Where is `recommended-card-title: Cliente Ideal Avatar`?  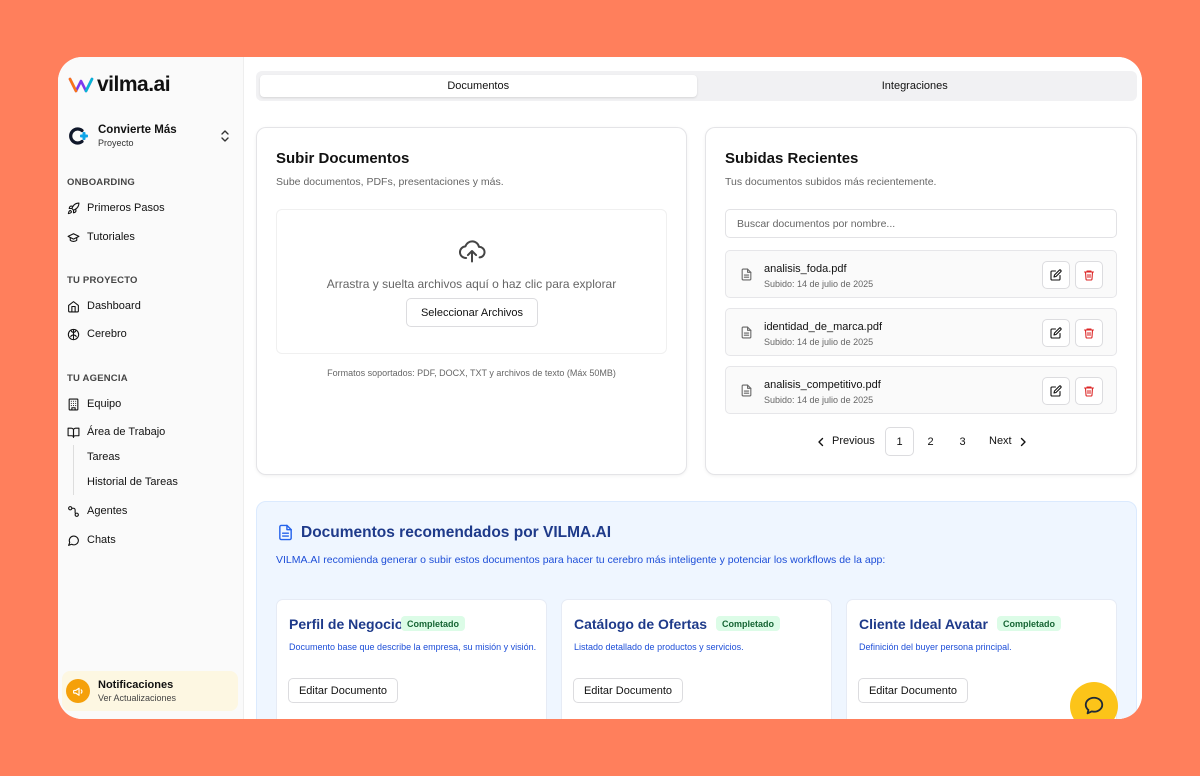 recommended-card-title: Cliente Ideal Avatar is located at coordinates (923, 624).